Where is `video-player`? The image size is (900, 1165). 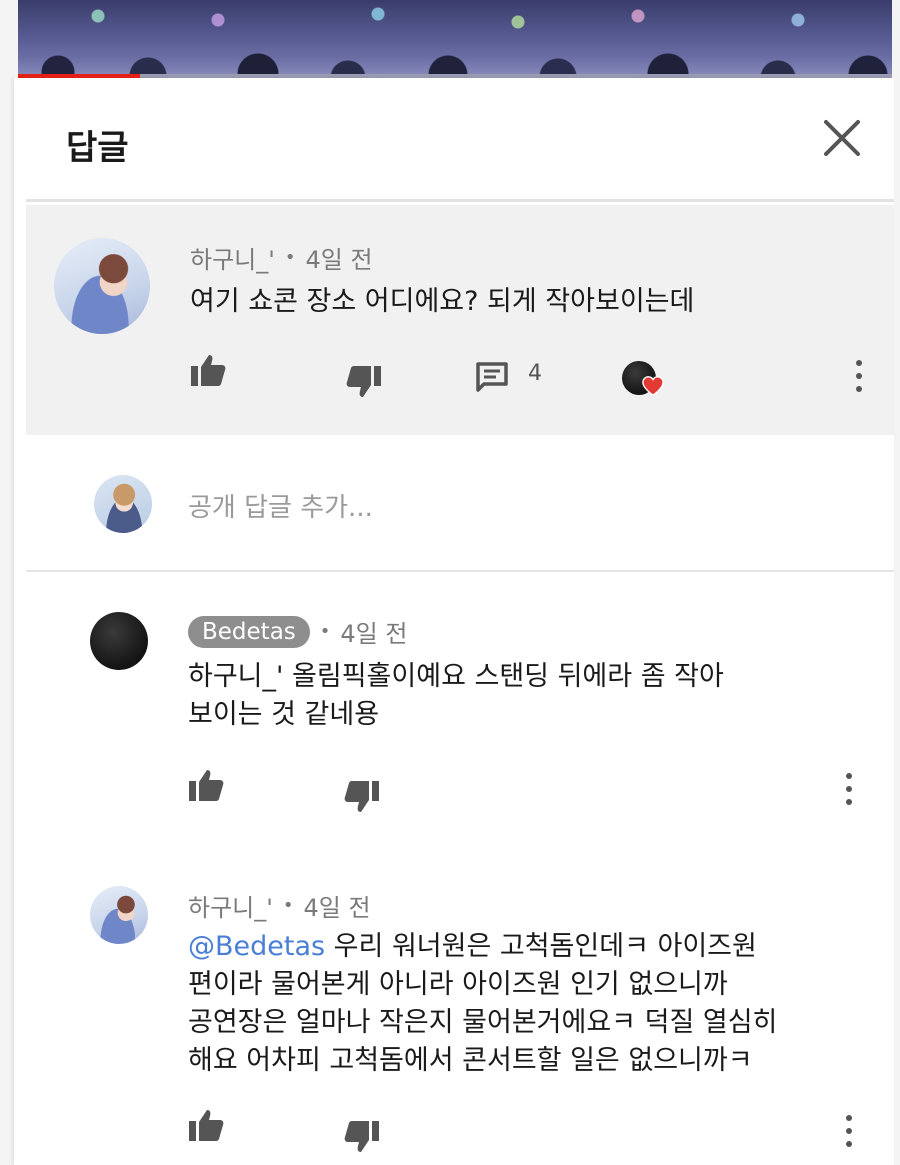 video-player is located at coordinates (455, 39).